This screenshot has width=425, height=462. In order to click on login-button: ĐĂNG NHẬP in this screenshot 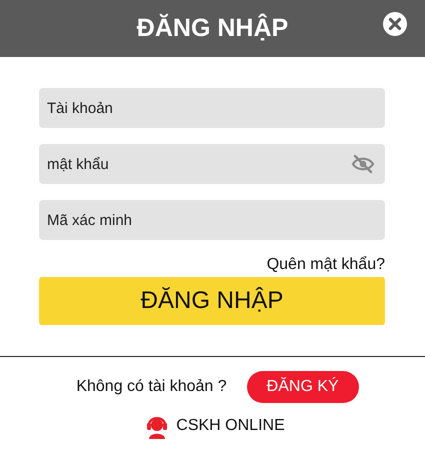, I will do `click(212, 301)`.